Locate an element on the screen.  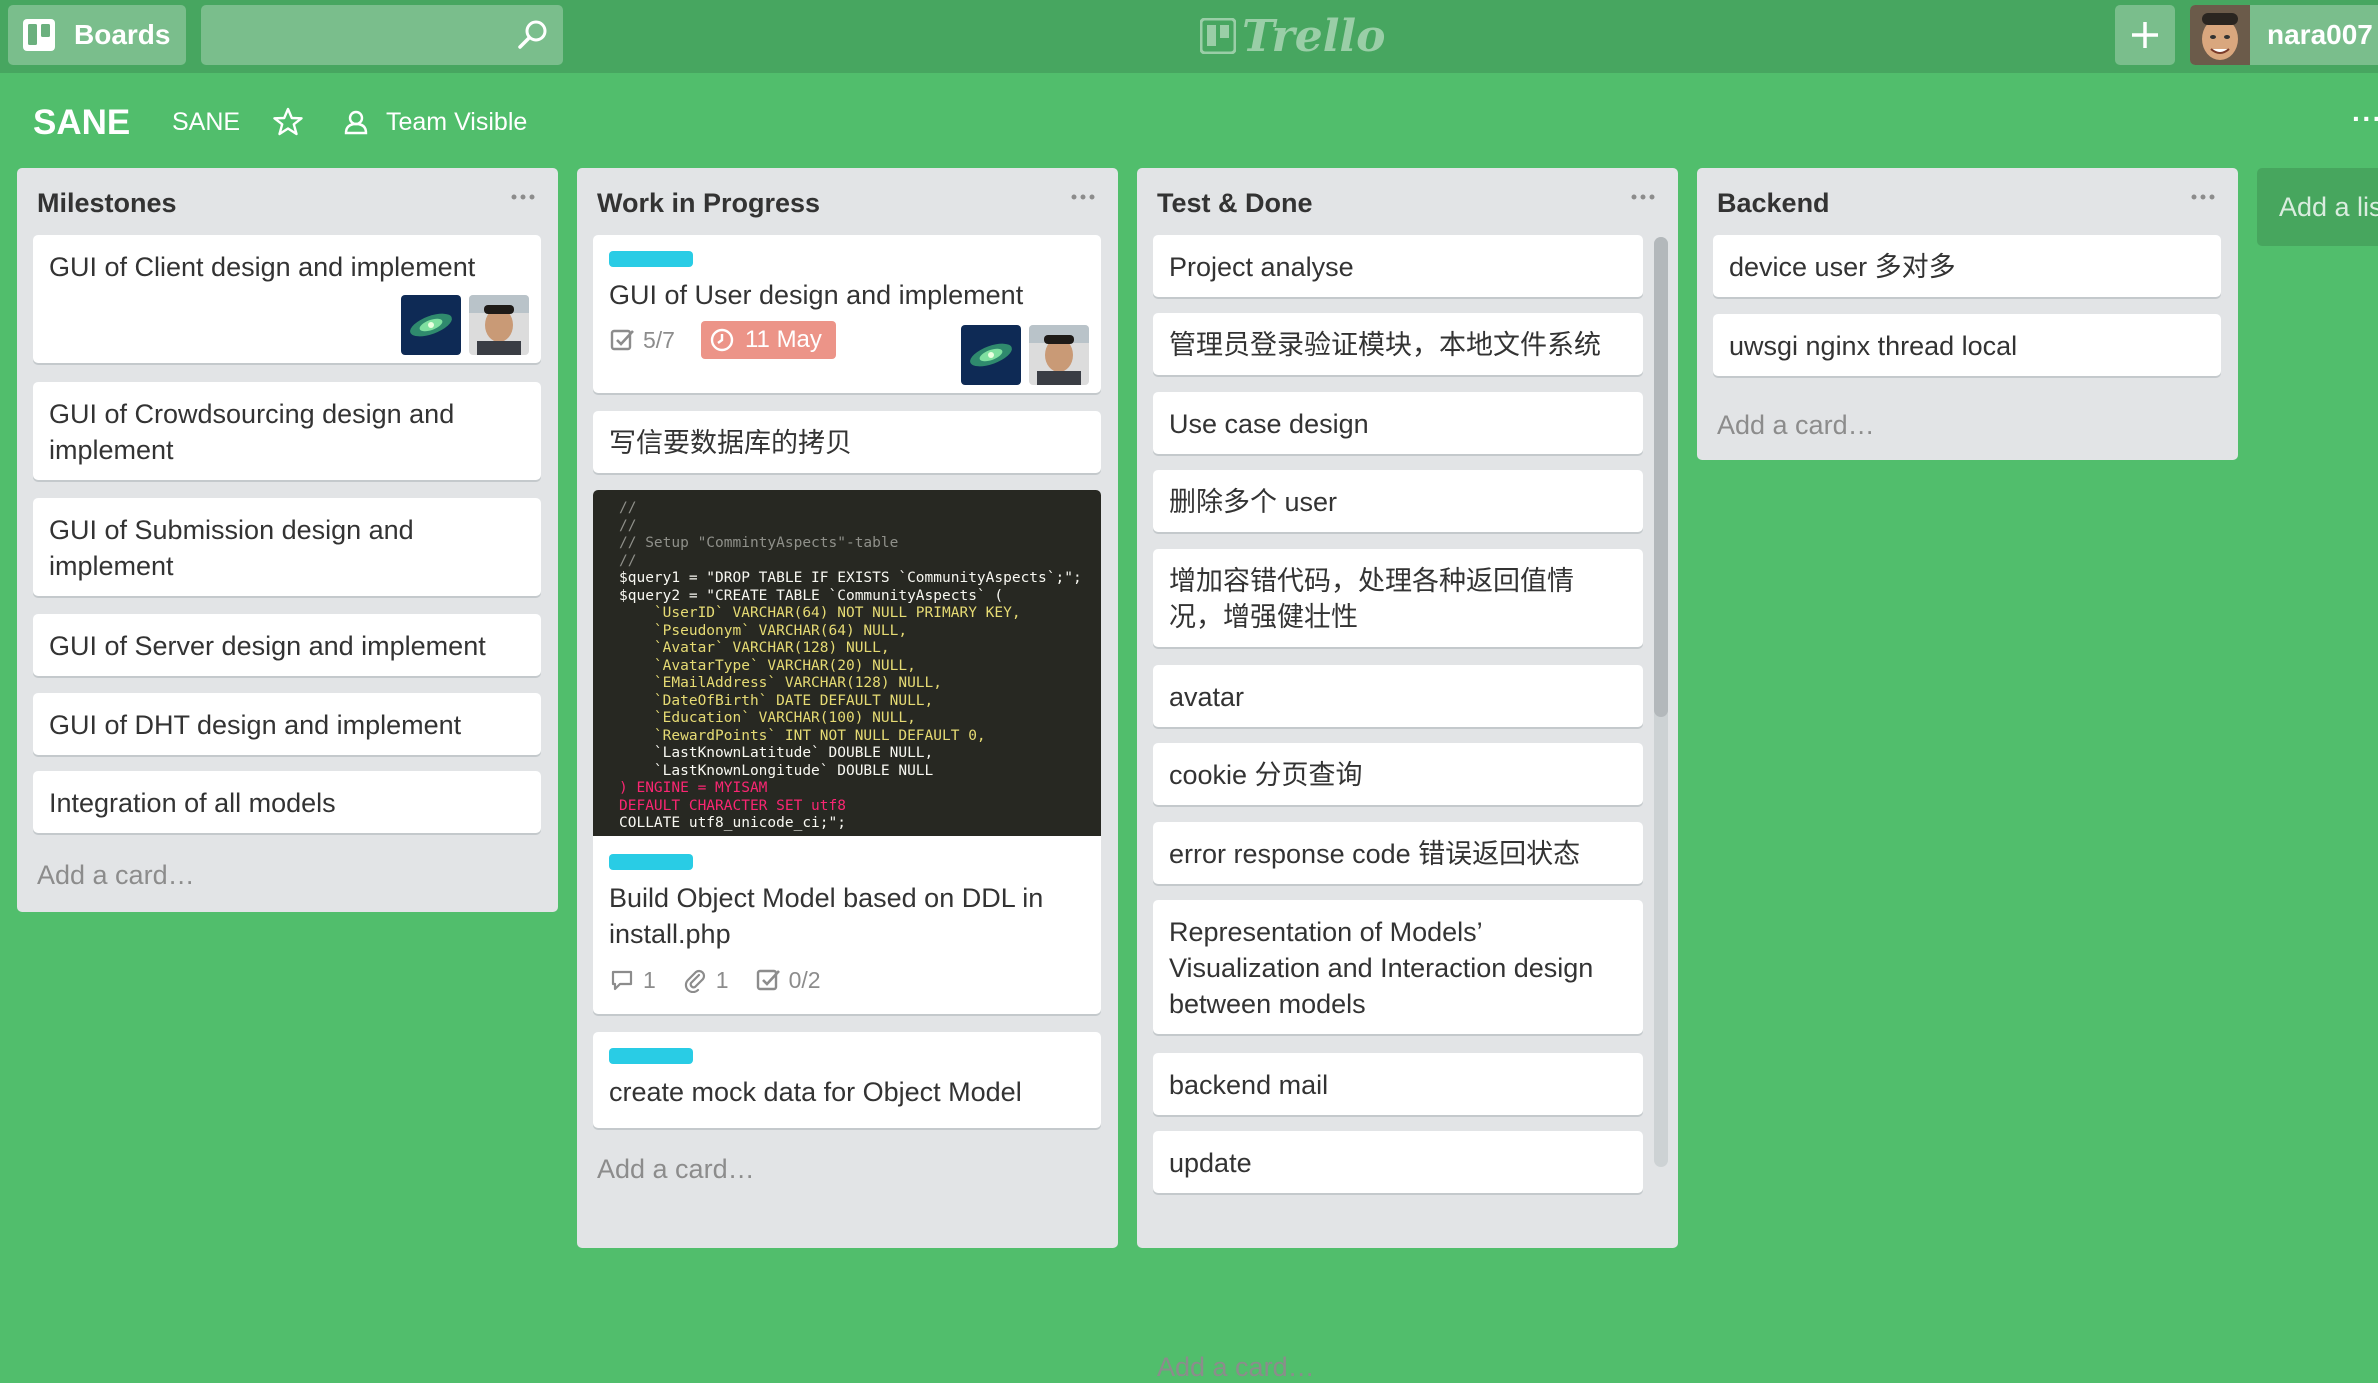
list-title: Backend is located at coordinates (1773, 203).